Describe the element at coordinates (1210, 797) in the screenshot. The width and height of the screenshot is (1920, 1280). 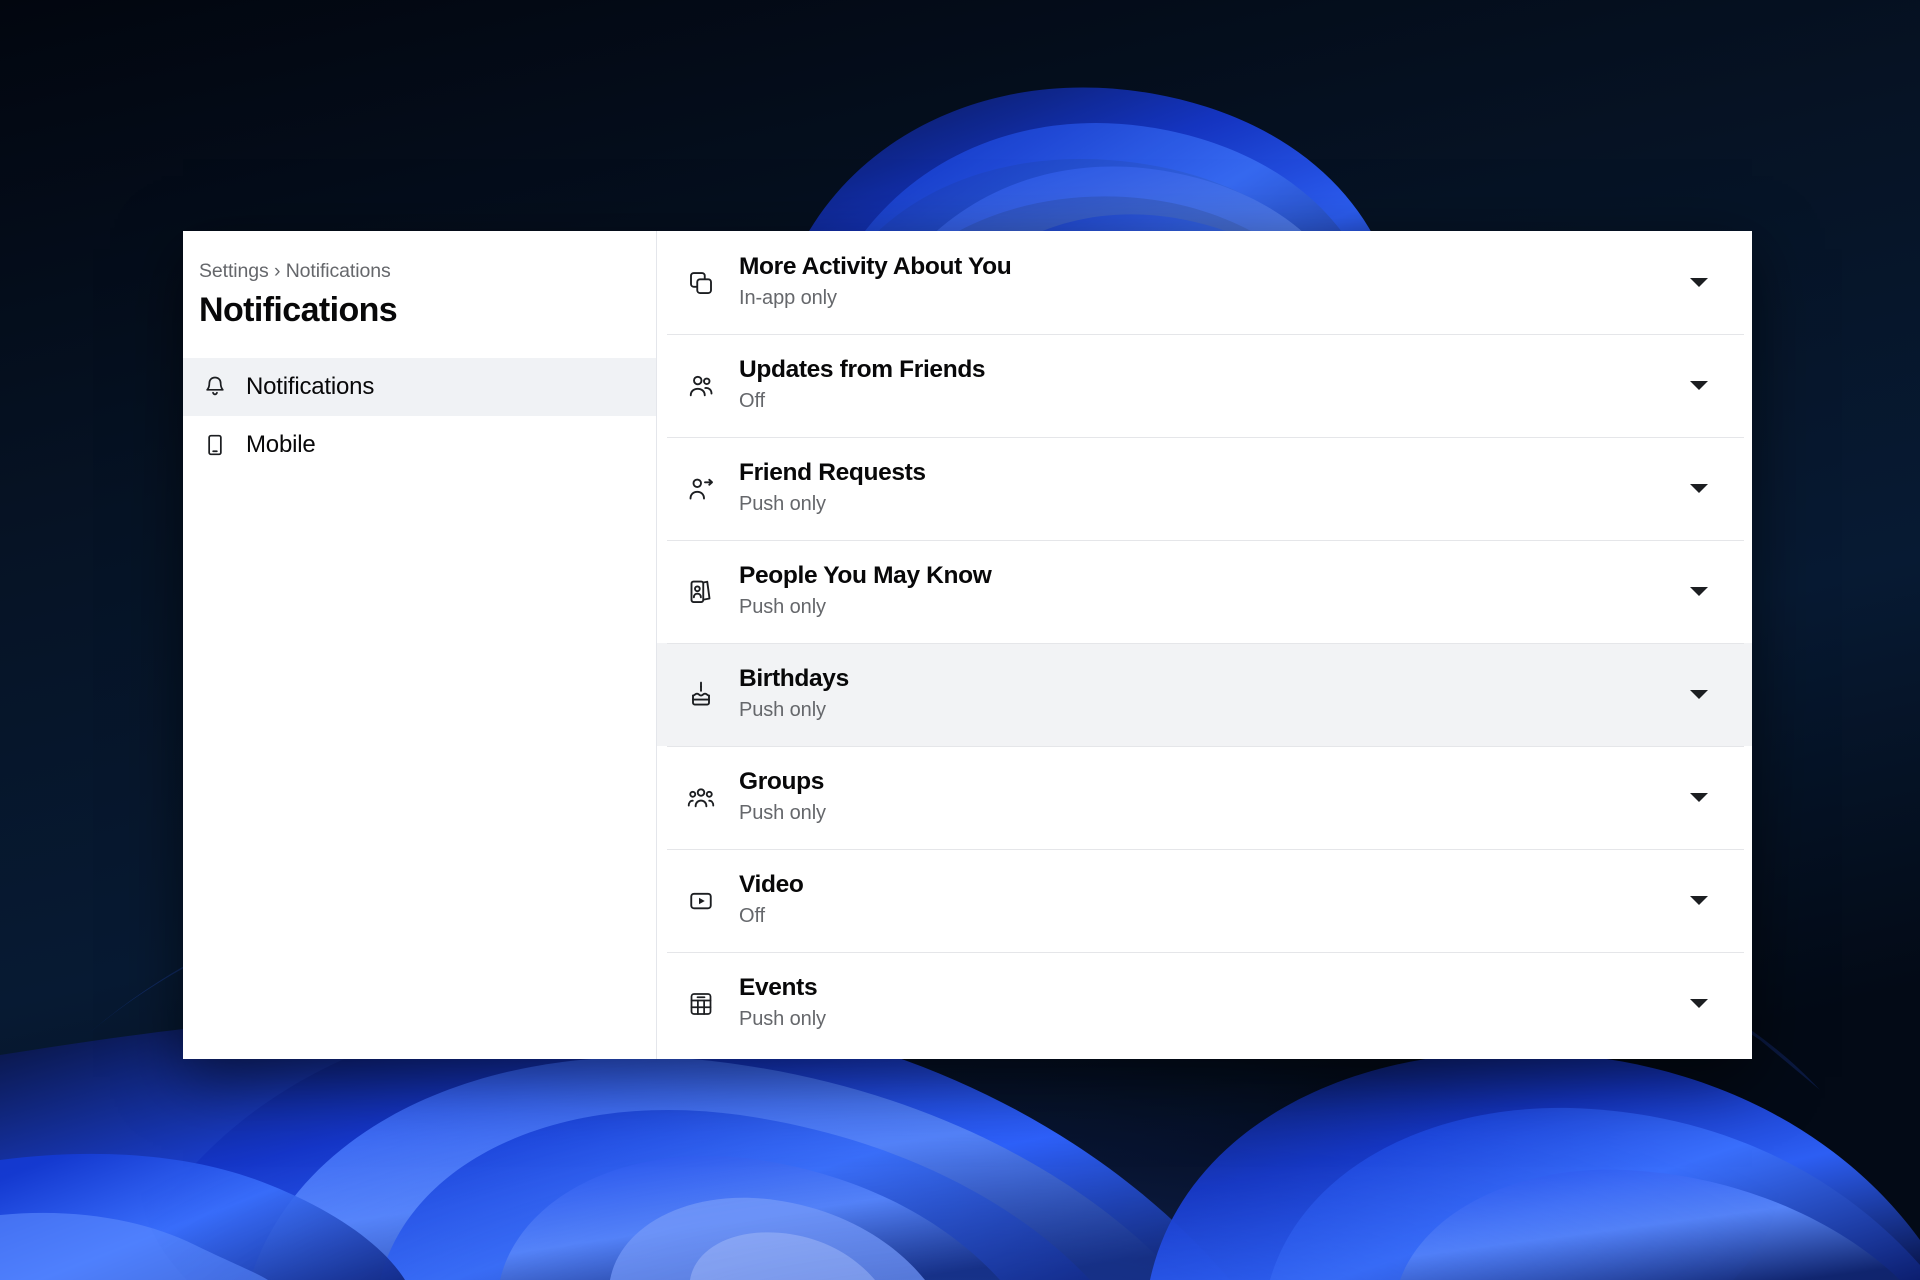
I see `row-text: Groups Push only` at that location.